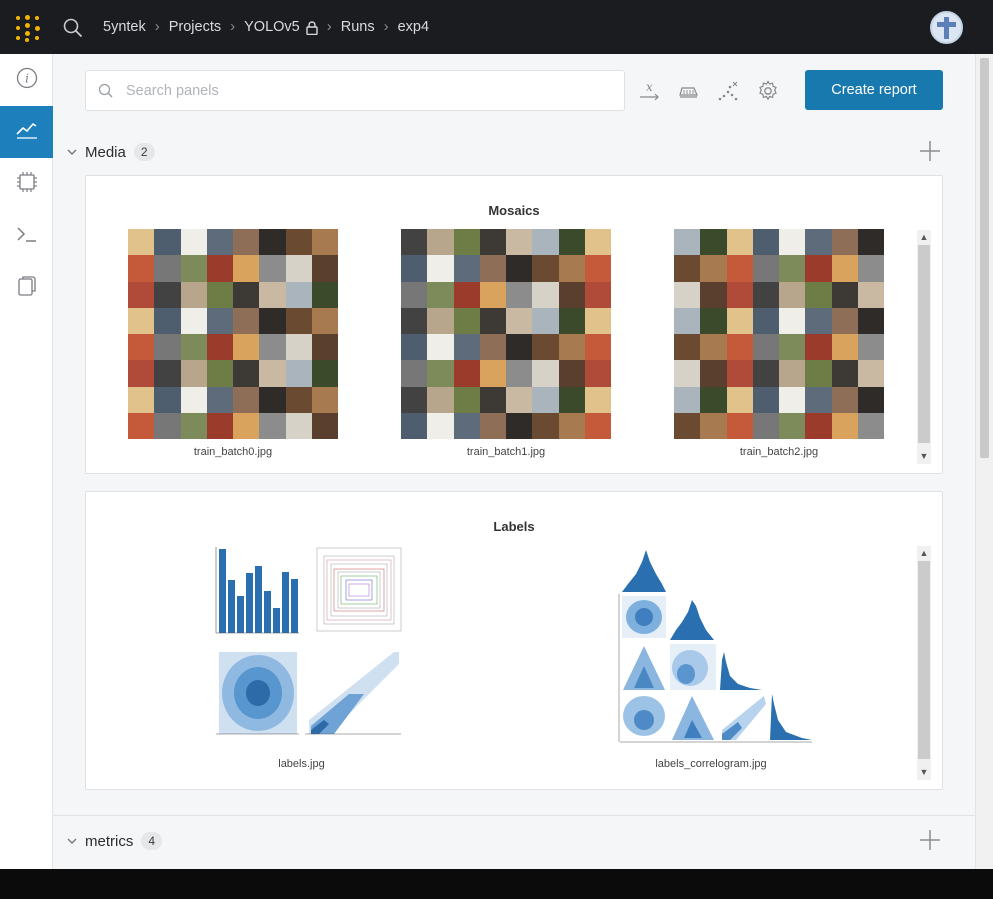 Image resolution: width=993 pixels, height=899 pixels. What do you see at coordinates (874, 90) in the screenshot?
I see `create-report-button: Create report` at bounding box center [874, 90].